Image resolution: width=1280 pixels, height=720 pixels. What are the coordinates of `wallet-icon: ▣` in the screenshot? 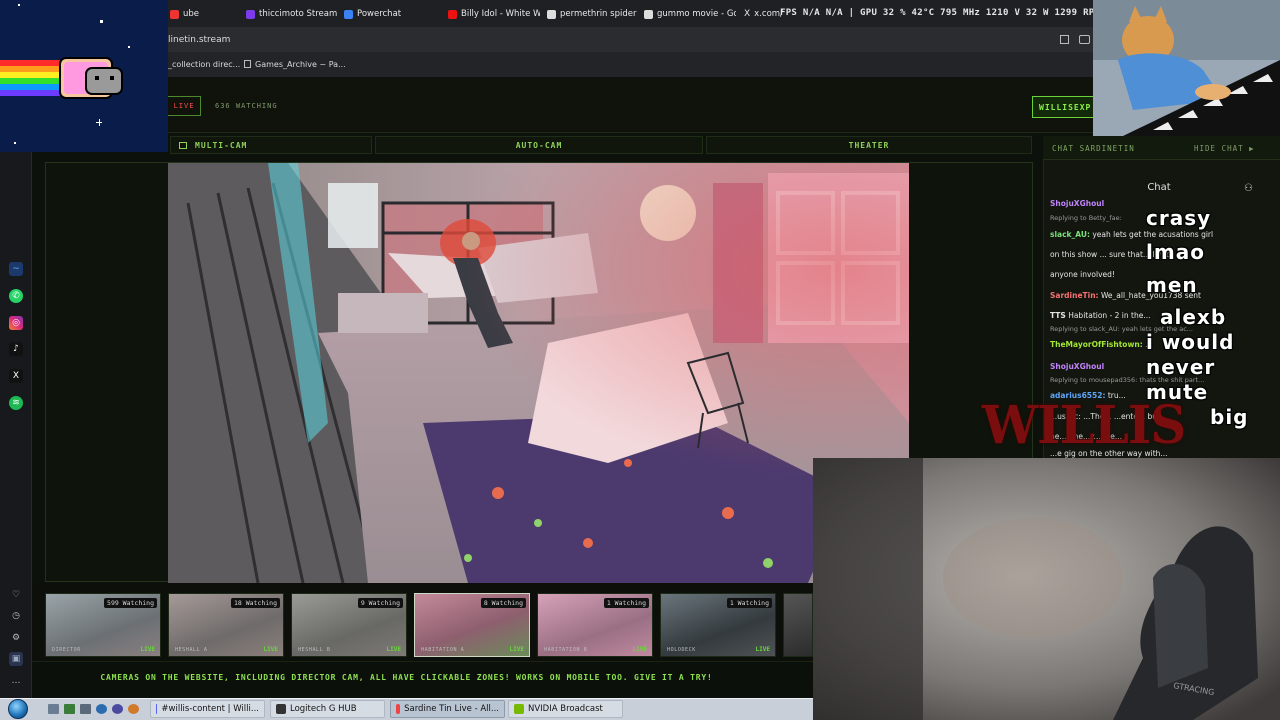 It's located at (16, 659).